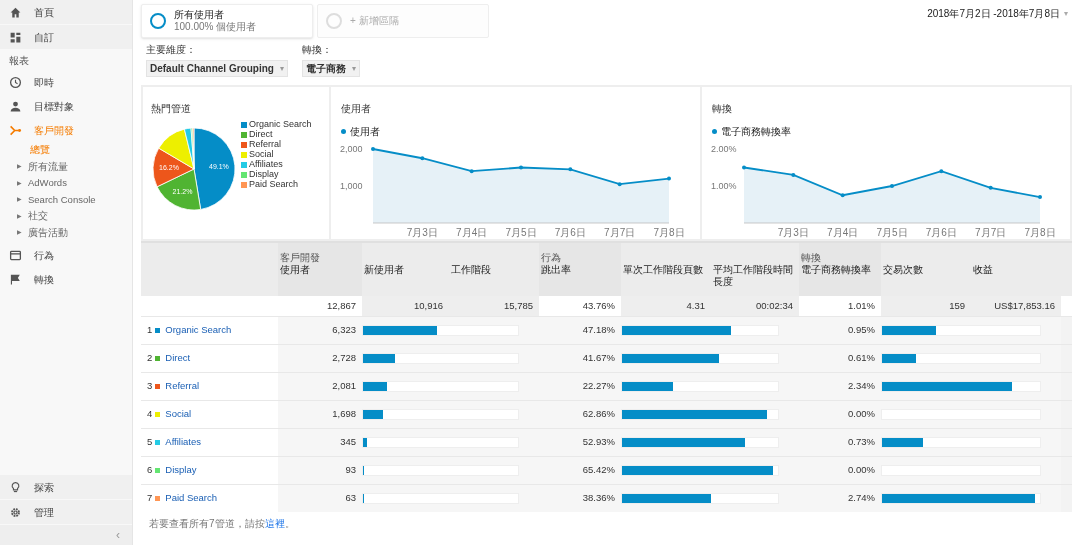 This screenshot has height=545, width=1080. Describe the element at coordinates (150, 330) in the screenshot. I see `row-rank: 1` at that location.